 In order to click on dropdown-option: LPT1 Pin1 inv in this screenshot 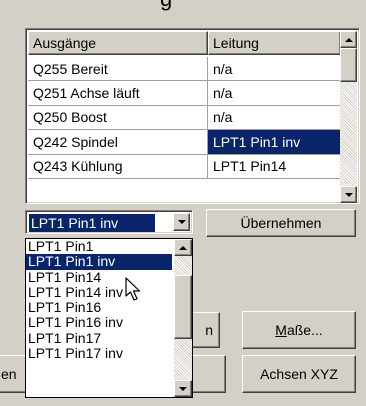, I will do `click(99, 262)`.